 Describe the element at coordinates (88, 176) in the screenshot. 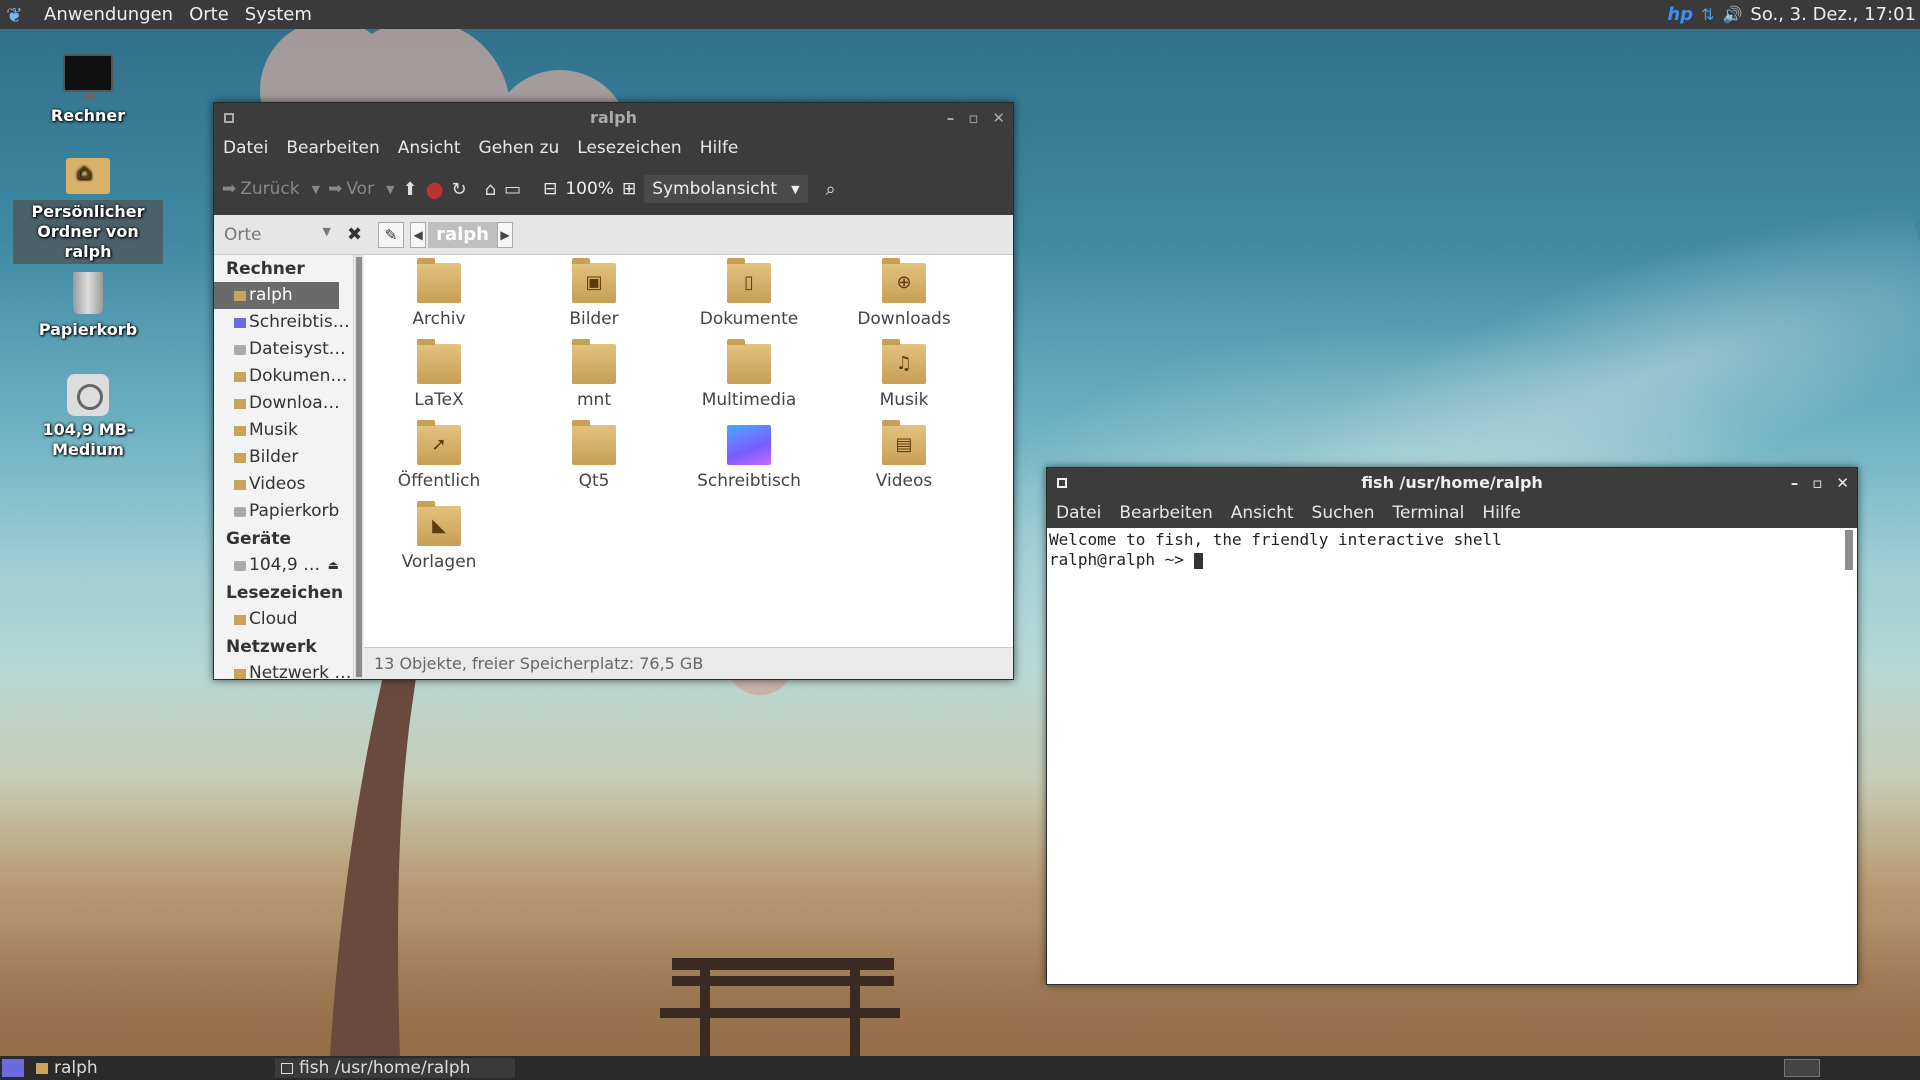

I see `home-folder-icon` at that location.